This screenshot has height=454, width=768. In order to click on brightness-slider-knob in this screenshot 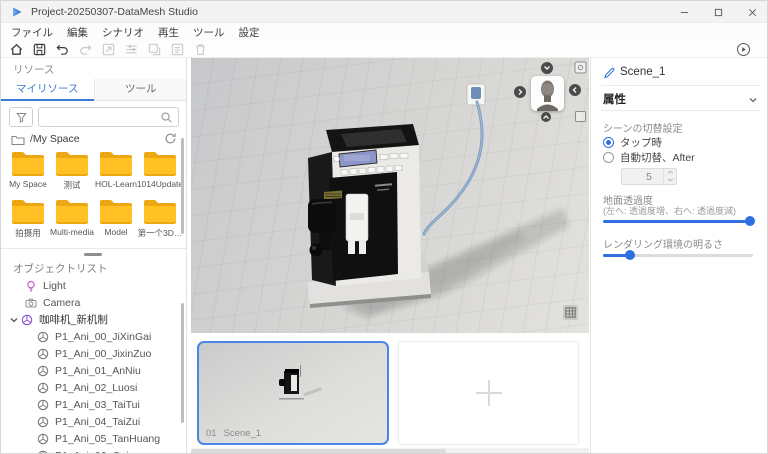, I will do `click(630, 255)`.